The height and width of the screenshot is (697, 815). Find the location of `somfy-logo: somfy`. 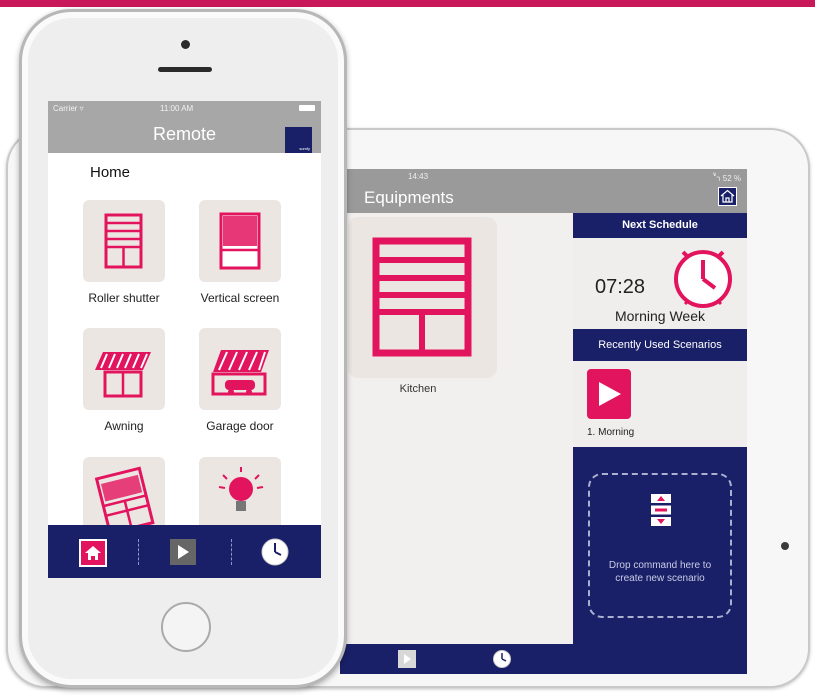

somfy-logo: somfy is located at coordinates (298, 140).